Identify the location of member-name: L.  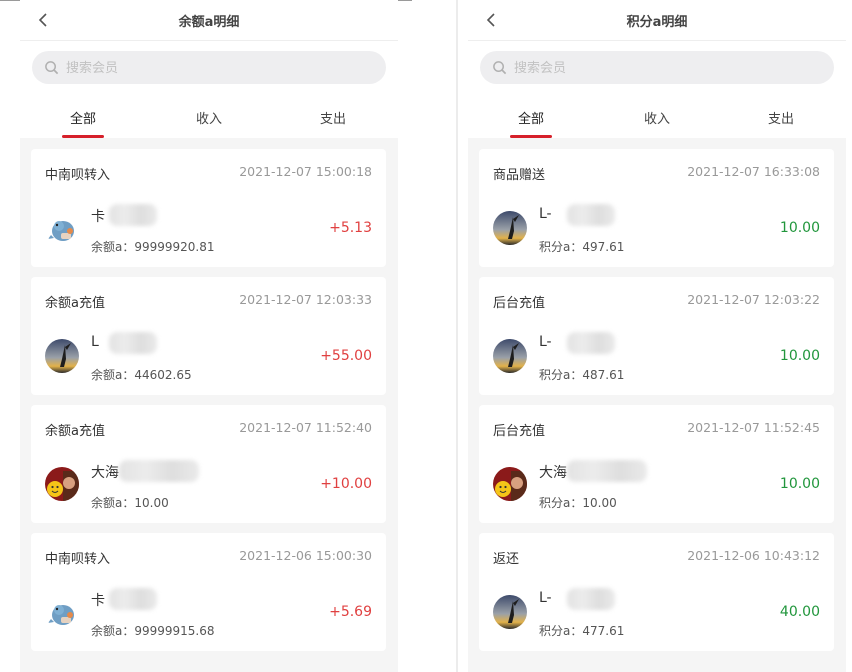
(95, 342).